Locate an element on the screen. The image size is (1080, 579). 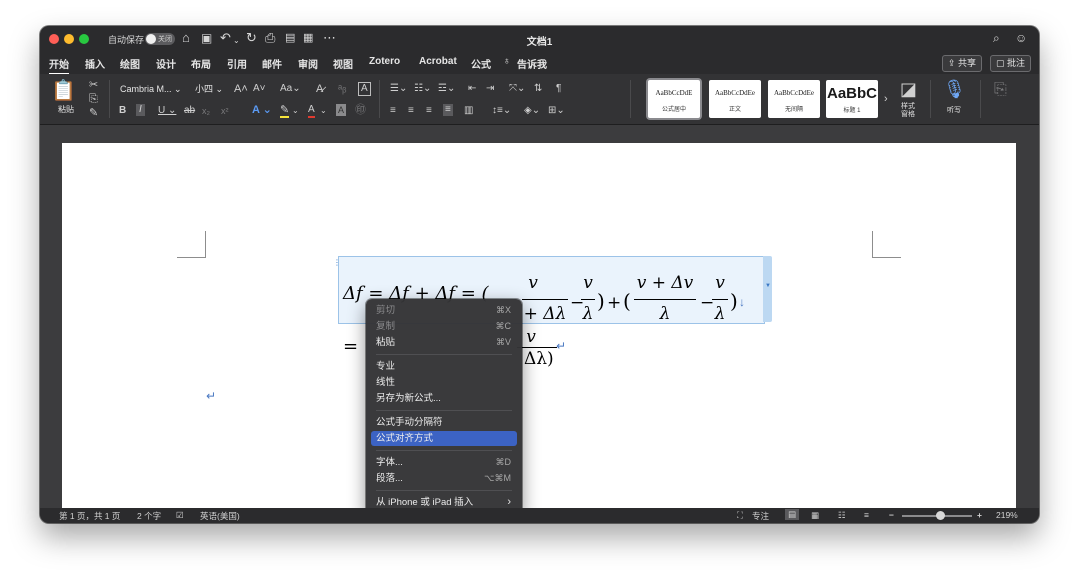
style-equation-center: AaBbCcDdE 公式居中 is located at coordinates (674, 99).